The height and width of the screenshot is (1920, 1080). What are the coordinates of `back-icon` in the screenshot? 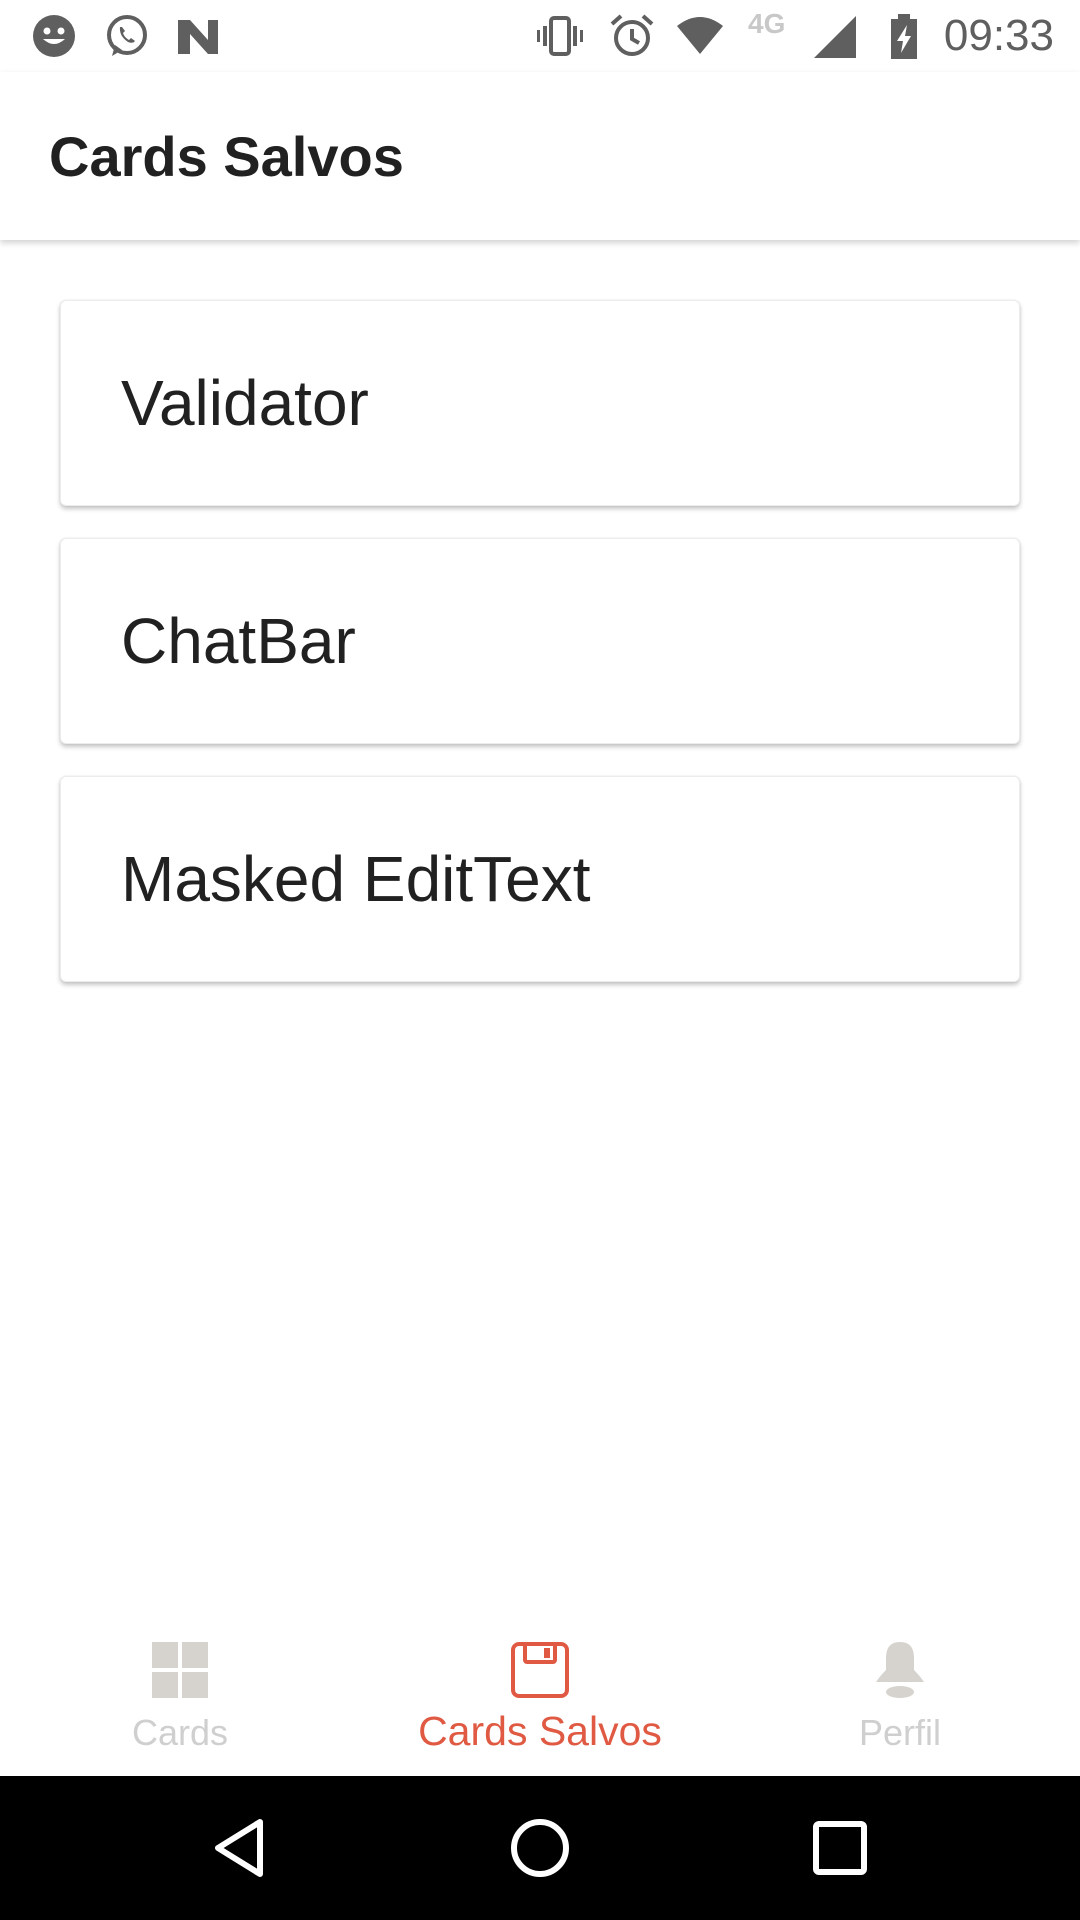 It's located at (240, 1848).